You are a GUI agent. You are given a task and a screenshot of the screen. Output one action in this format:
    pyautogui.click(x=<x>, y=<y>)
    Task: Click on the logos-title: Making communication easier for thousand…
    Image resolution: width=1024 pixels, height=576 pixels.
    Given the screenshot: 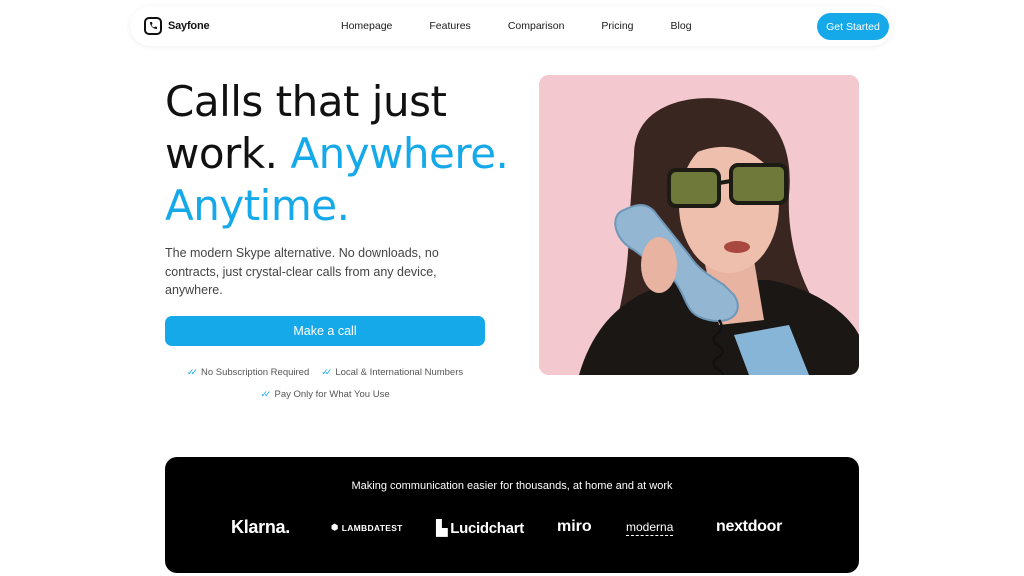 What is the action you would take?
    pyautogui.click(x=512, y=486)
    